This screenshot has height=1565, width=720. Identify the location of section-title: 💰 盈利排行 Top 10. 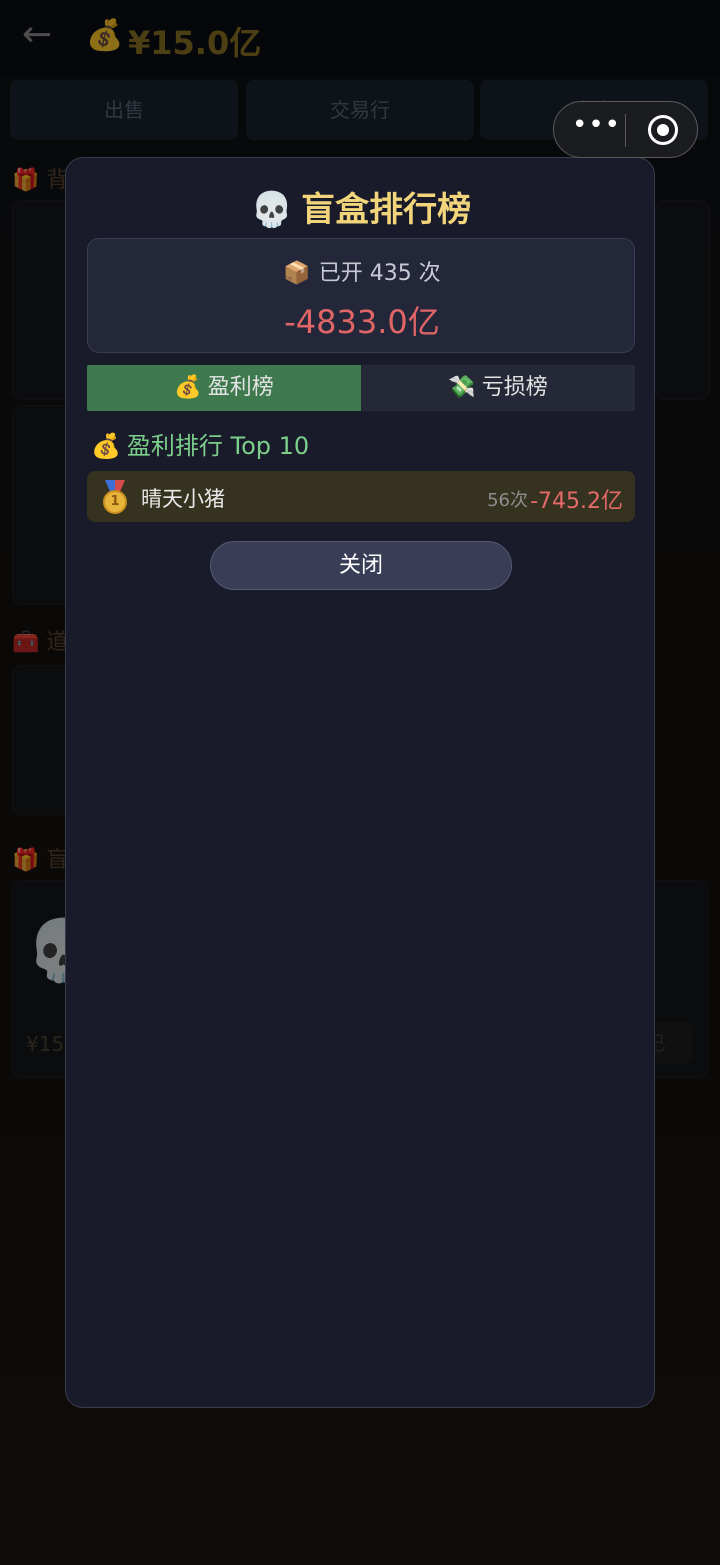
(200, 446).